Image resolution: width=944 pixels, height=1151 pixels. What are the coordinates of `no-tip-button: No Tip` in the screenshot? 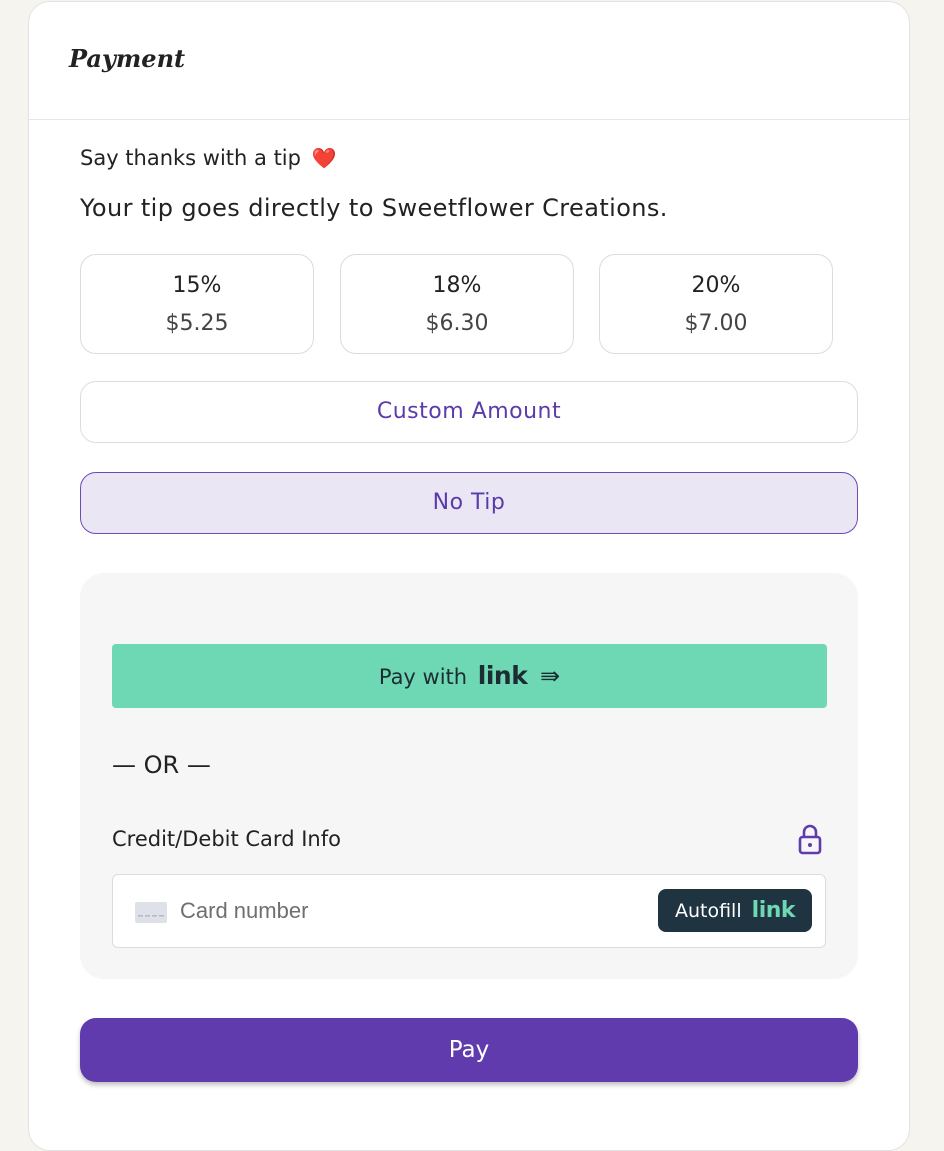 It's located at (469, 503).